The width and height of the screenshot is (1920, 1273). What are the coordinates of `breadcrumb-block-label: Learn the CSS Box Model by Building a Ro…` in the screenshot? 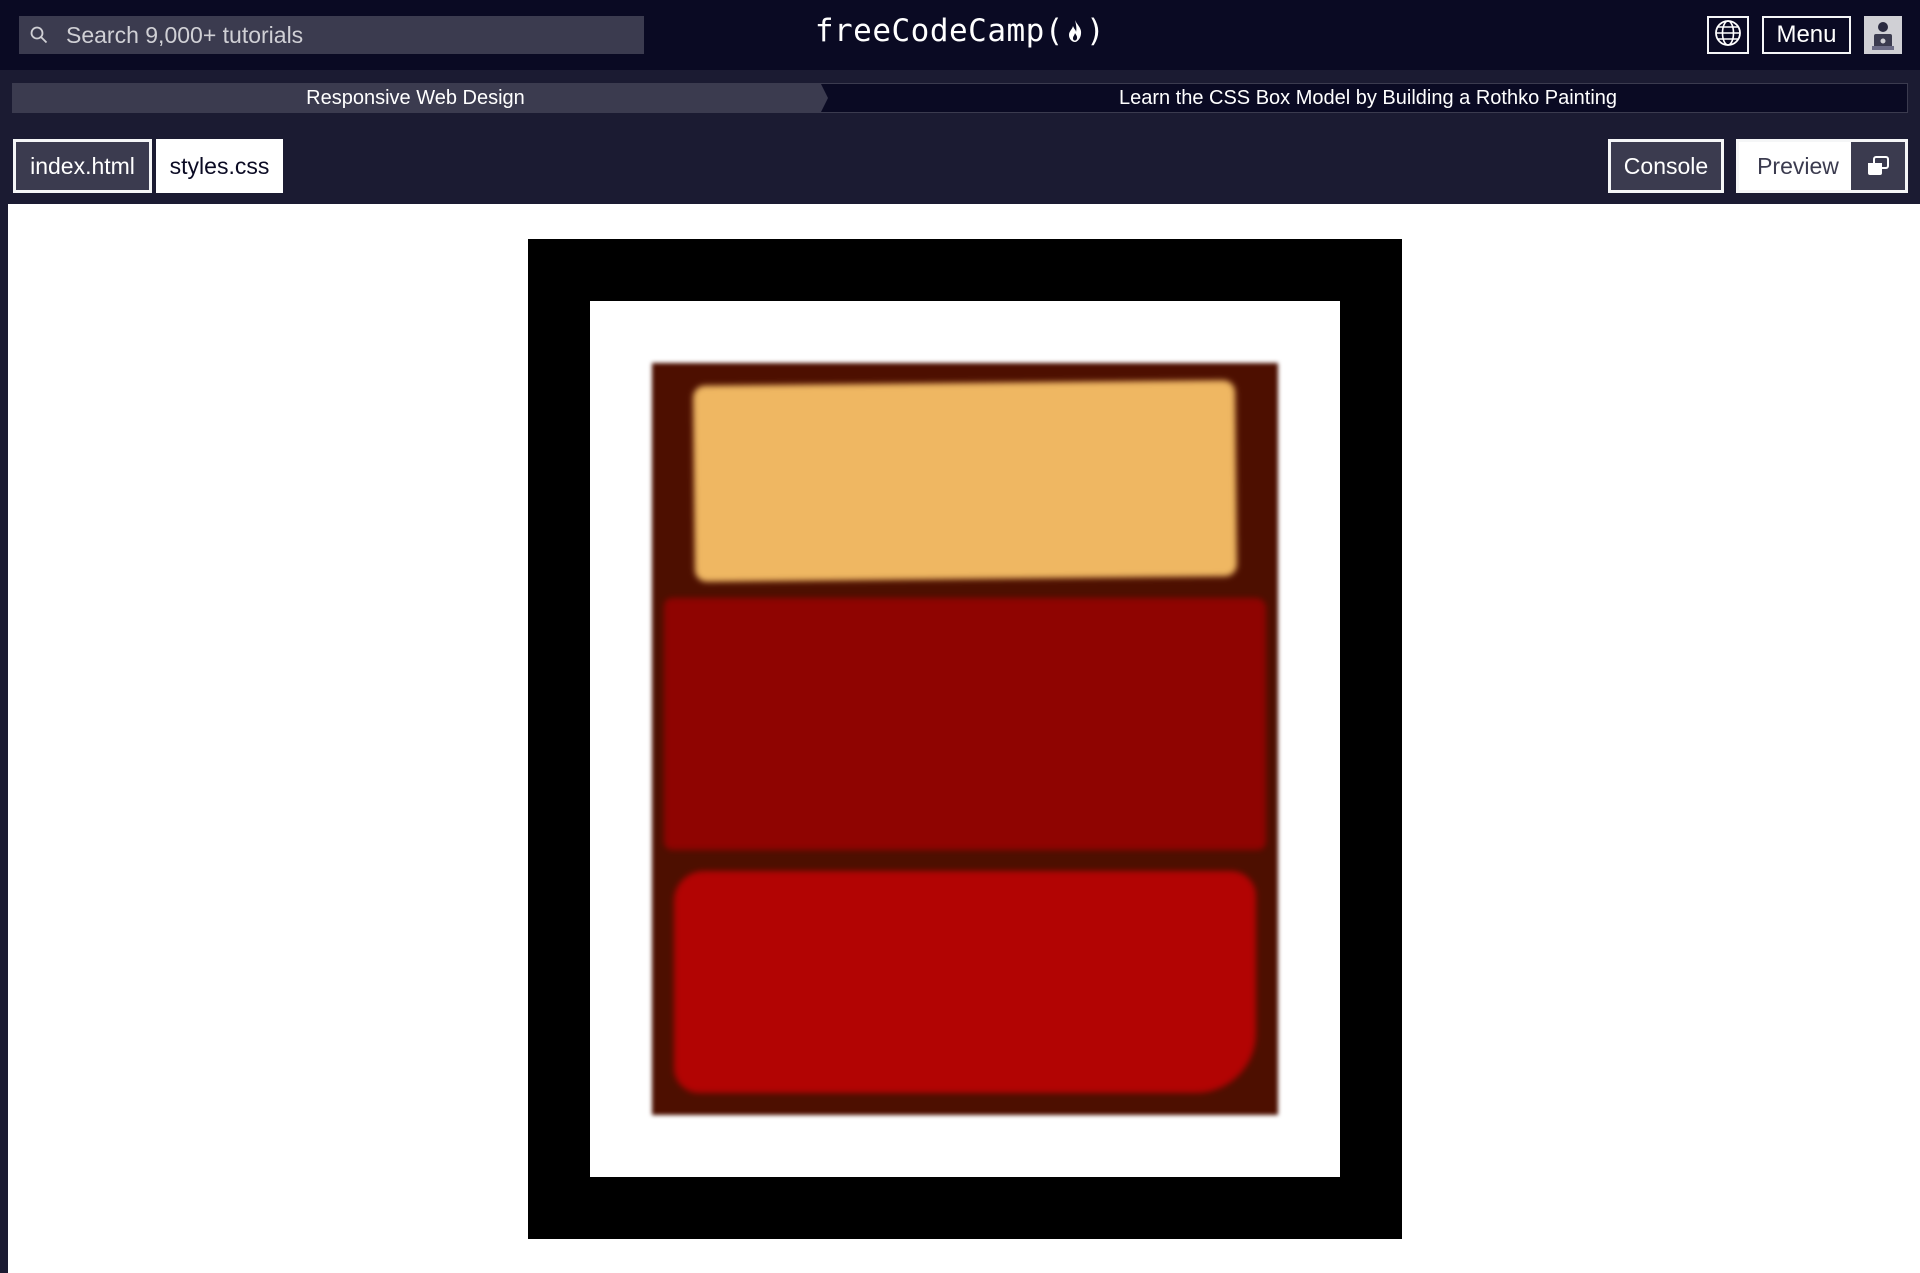 It's located at (1368, 97).